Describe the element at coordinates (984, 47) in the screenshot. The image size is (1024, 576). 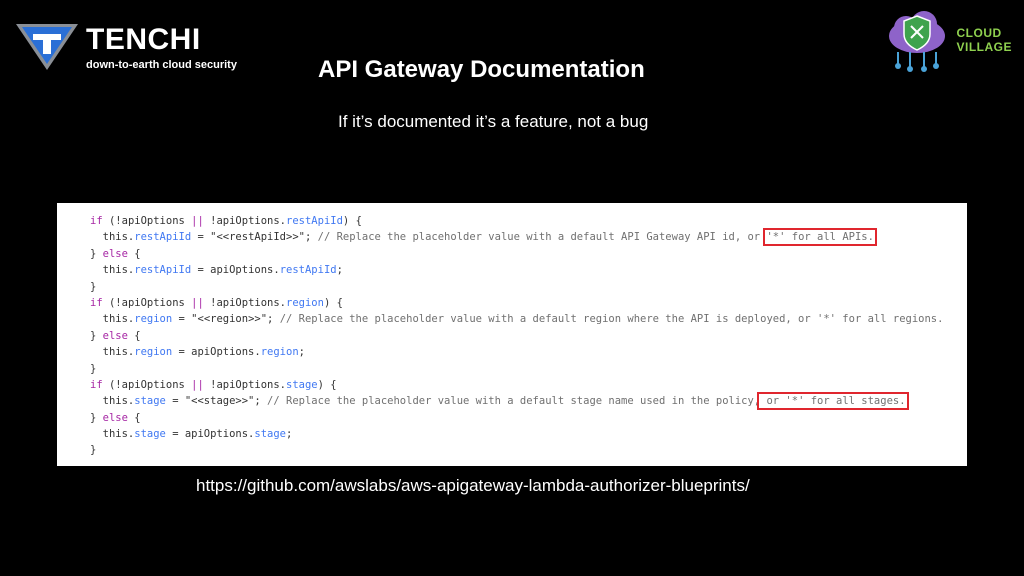
I see `partner-name-line2: VILLAGE` at that location.